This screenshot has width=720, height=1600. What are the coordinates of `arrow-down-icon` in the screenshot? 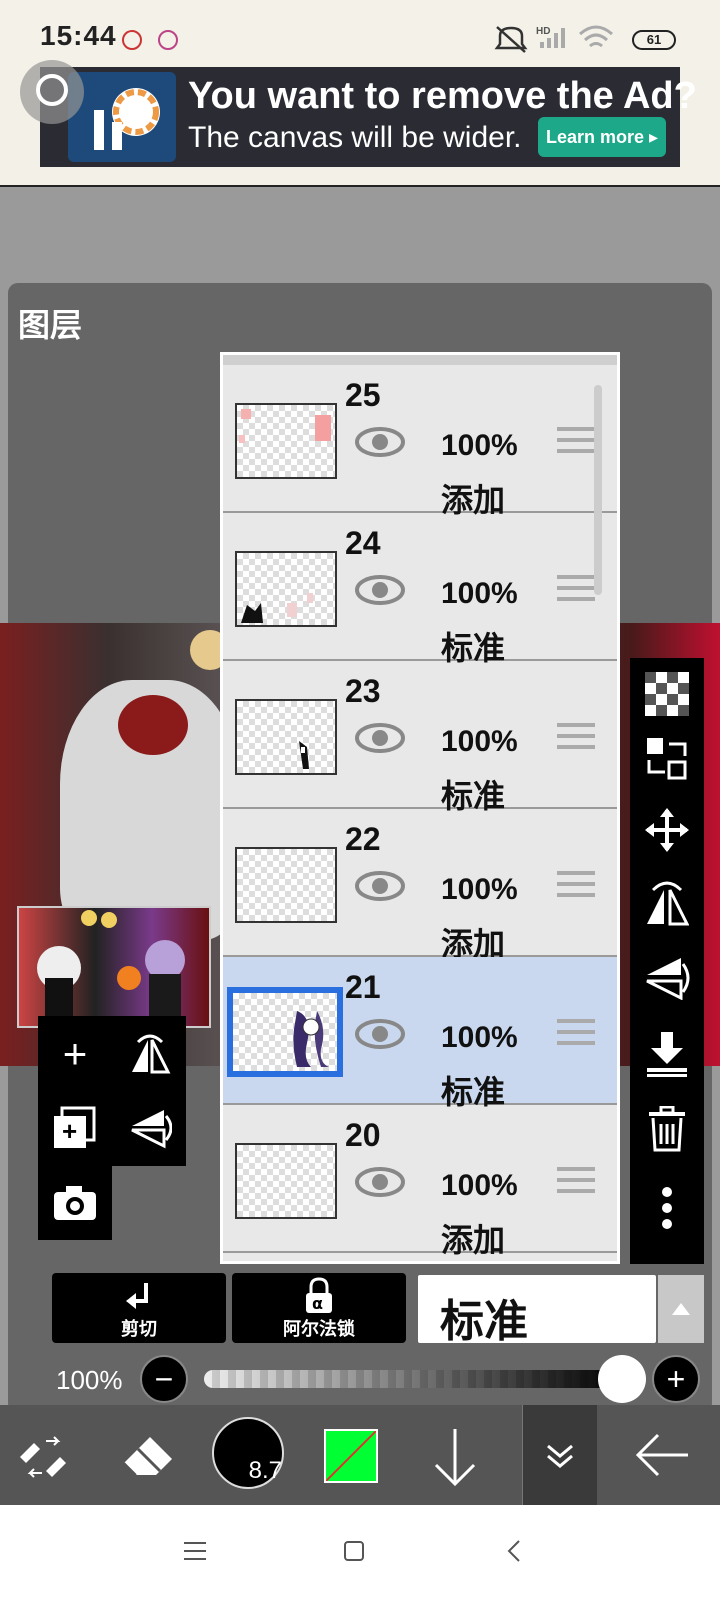 It's located at (455, 1457).